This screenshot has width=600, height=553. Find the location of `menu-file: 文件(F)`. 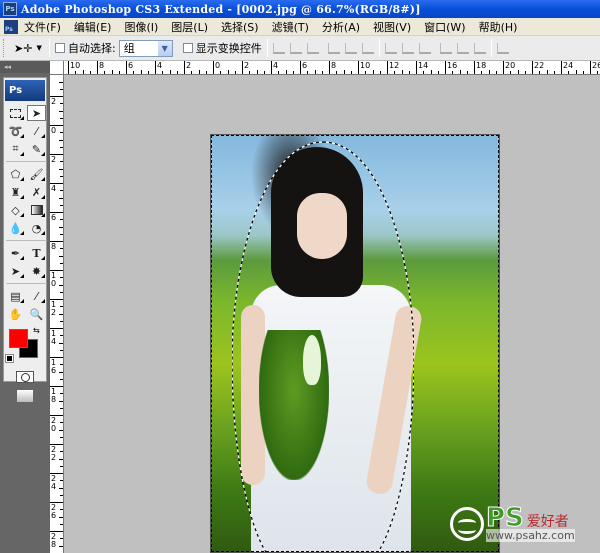

menu-file: 文件(F) is located at coordinates (42, 27).